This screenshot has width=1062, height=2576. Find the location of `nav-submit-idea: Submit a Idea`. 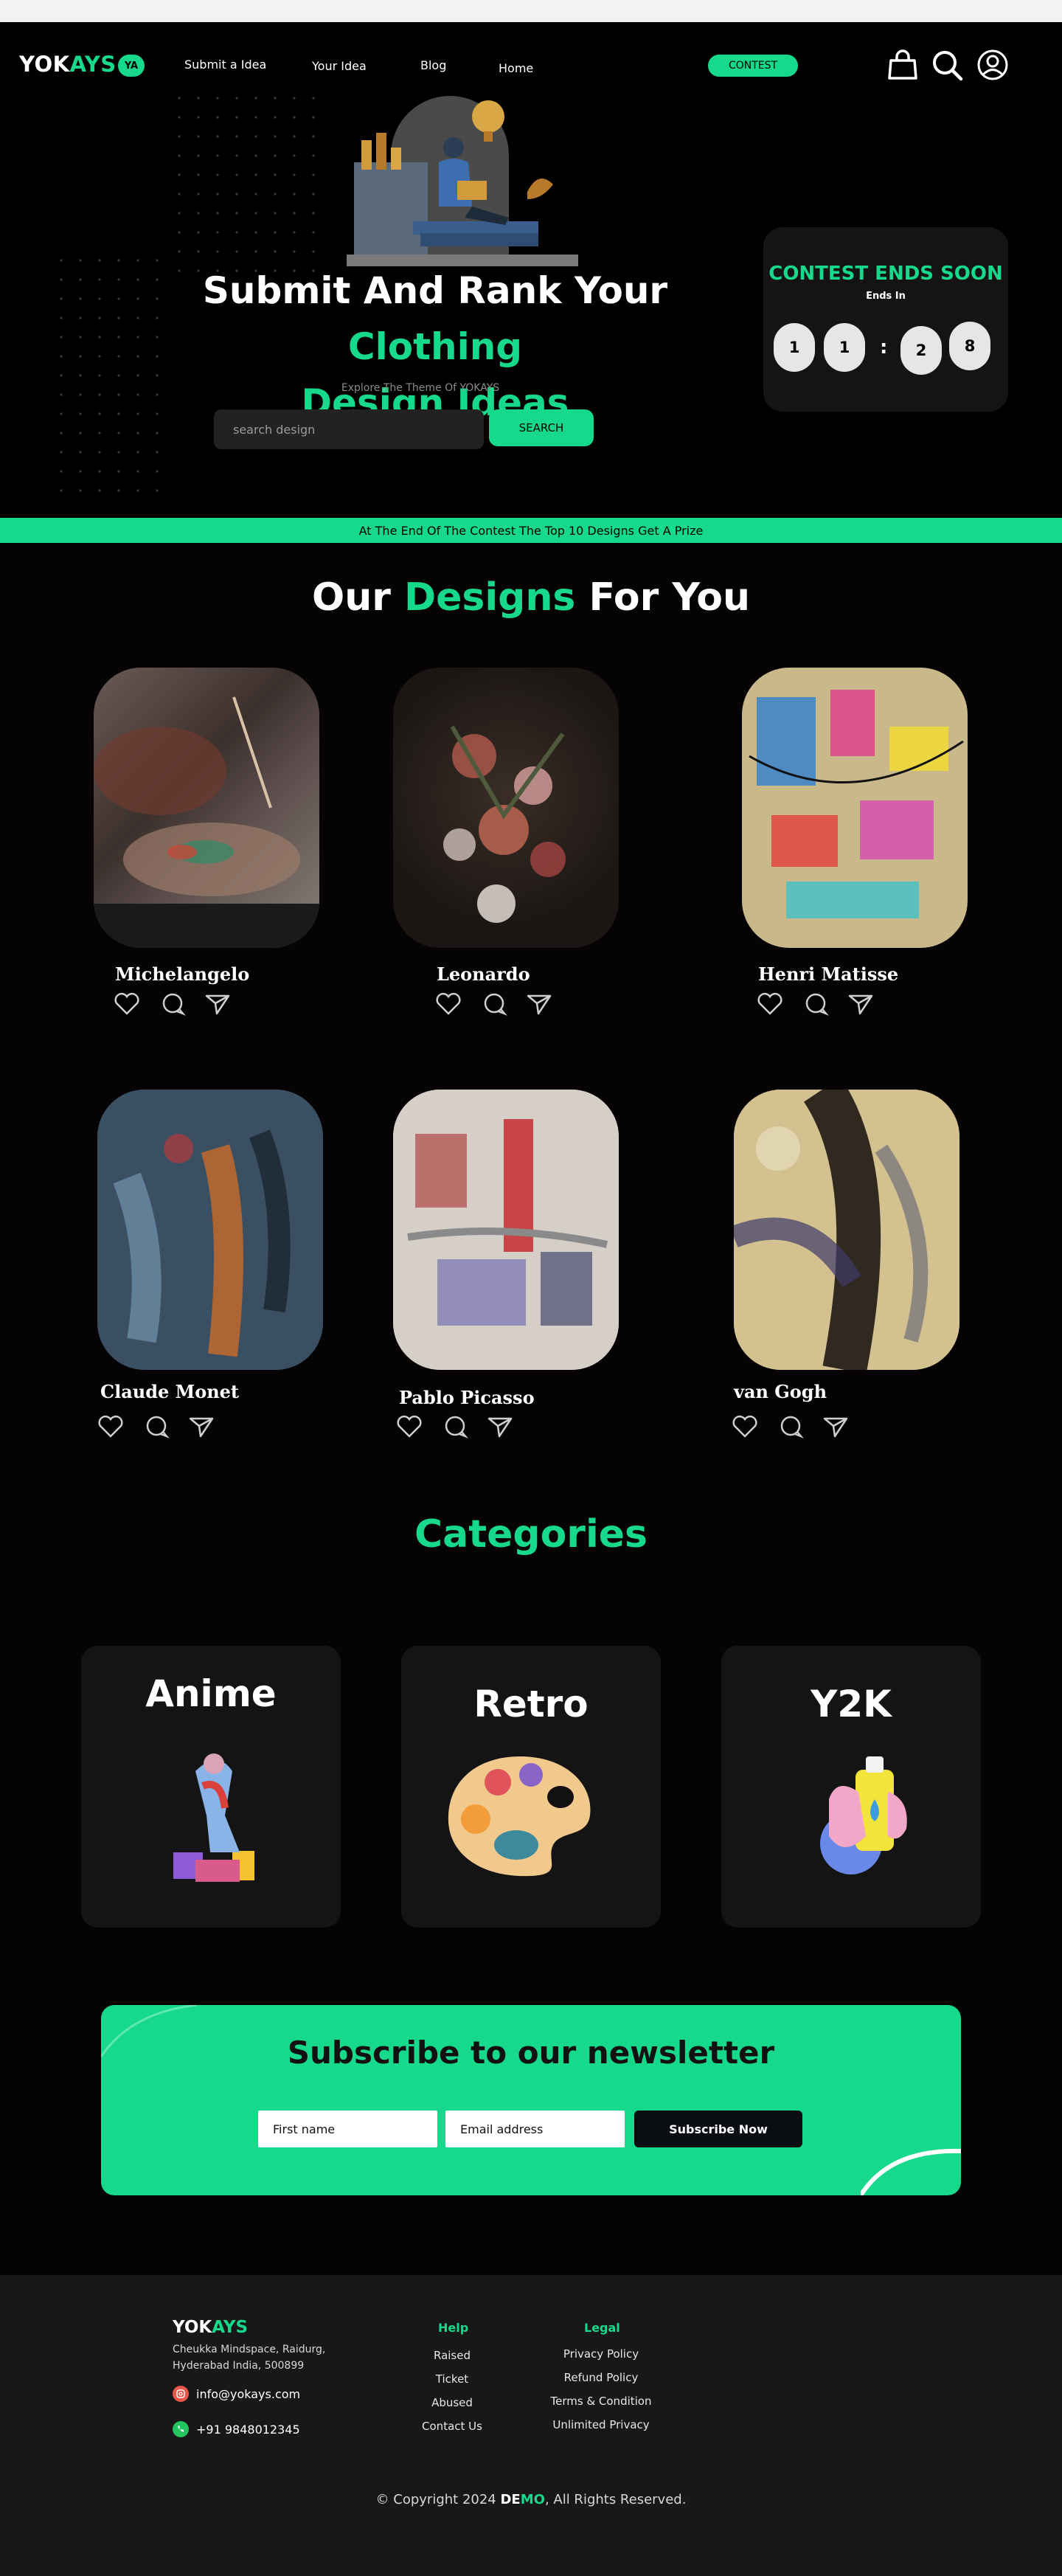

nav-submit-idea: Submit a Idea is located at coordinates (225, 65).